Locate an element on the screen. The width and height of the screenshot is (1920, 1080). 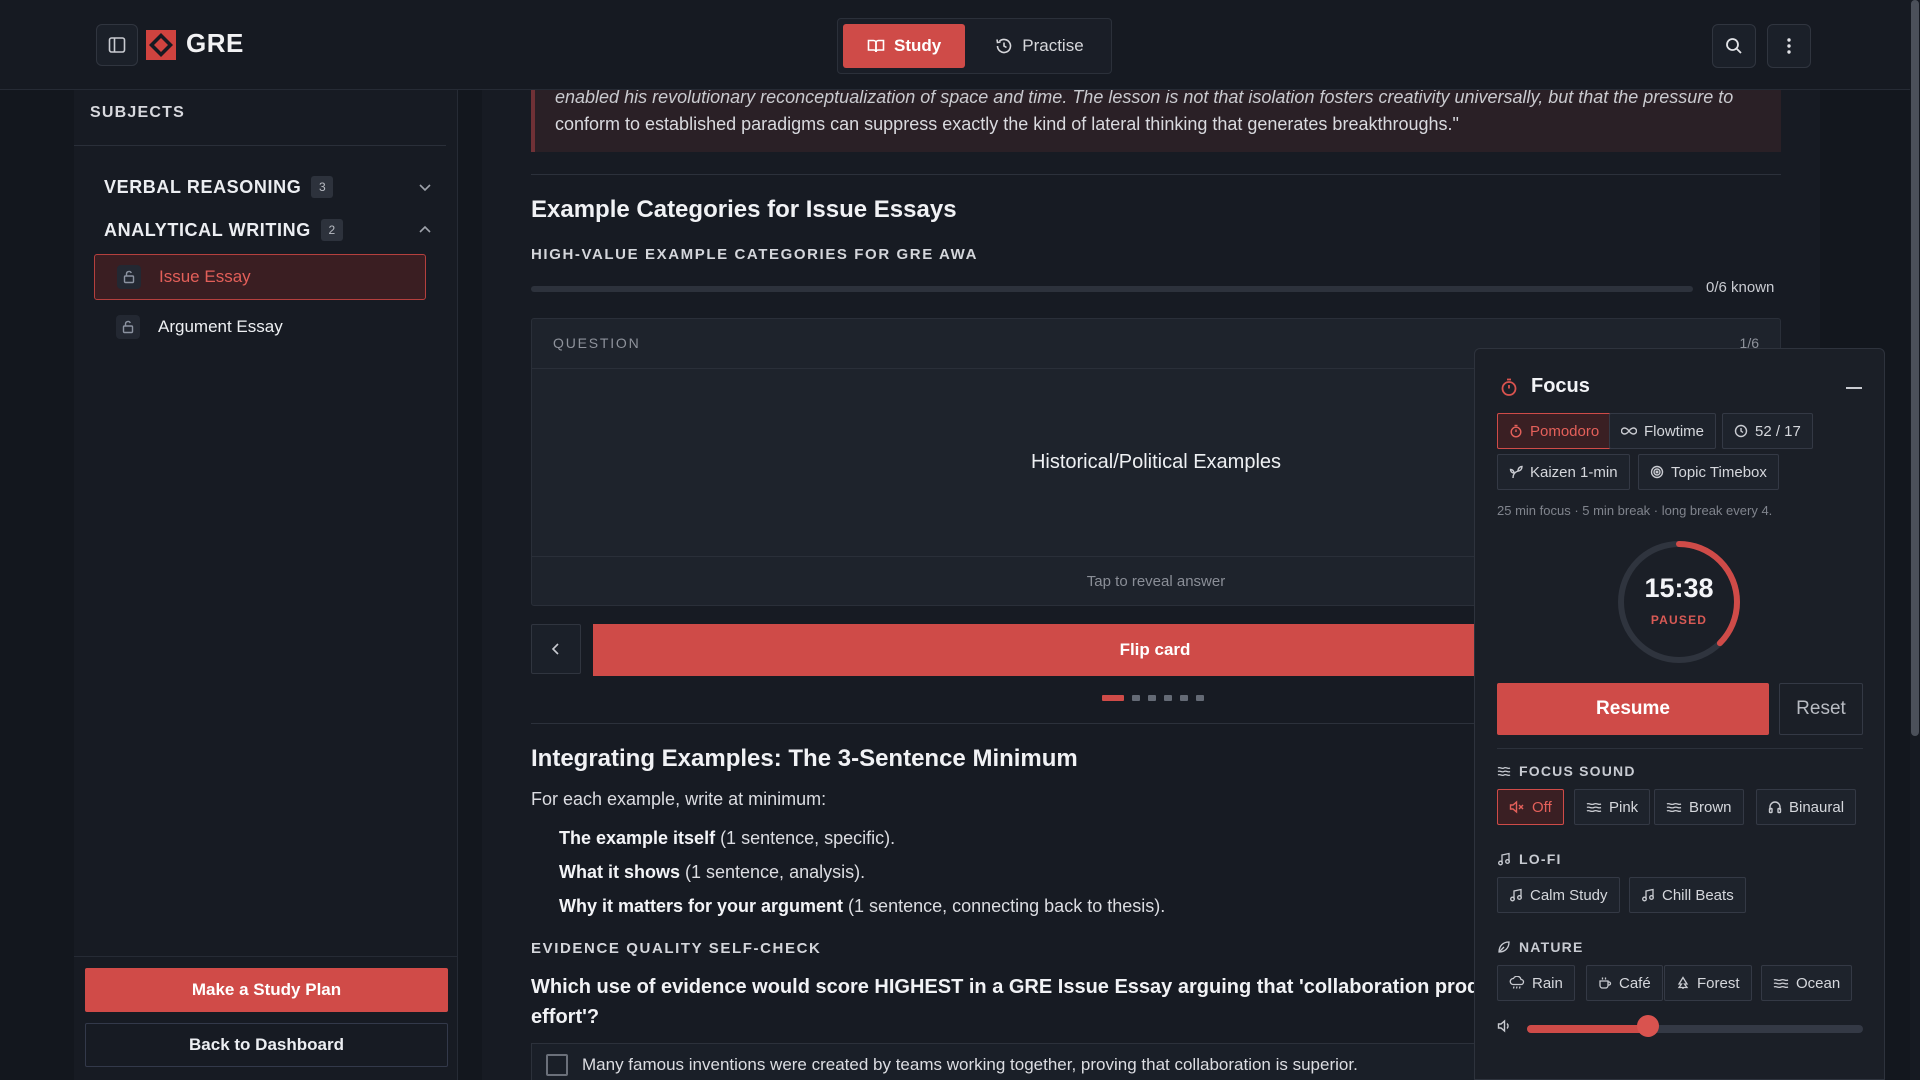
timer-ring: 15:38 PAUSED is located at coordinates (1679, 602).